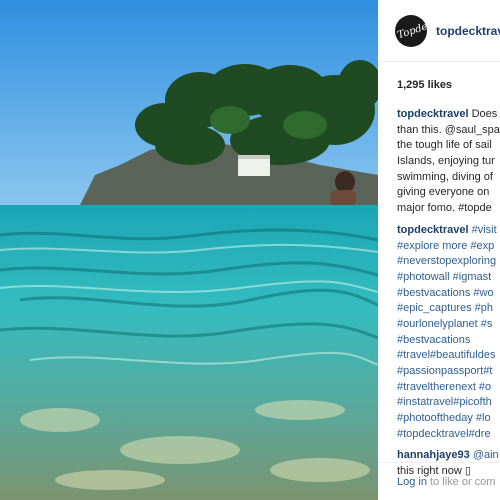  I want to click on comment-text: than this. @saul_spa, so click(448, 129).